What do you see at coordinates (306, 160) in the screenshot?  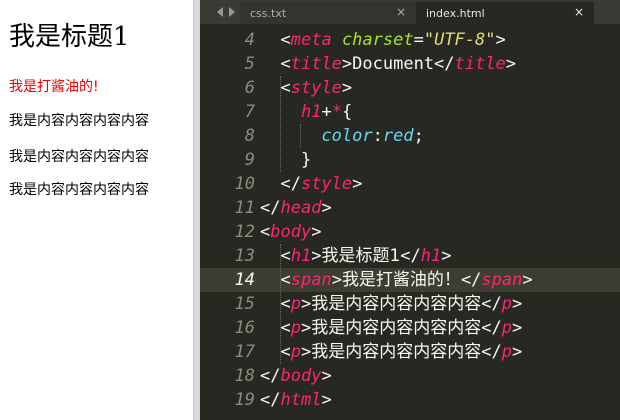 I see `code-token: }` at bounding box center [306, 160].